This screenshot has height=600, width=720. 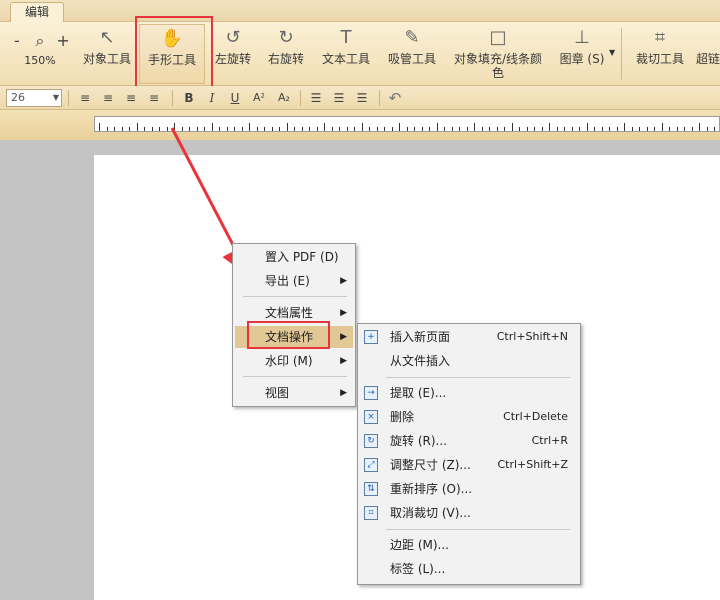 What do you see at coordinates (287, 281) in the screenshot?
I see `menu-item-label: 导出 (E)` at bounding box center [287, 281].